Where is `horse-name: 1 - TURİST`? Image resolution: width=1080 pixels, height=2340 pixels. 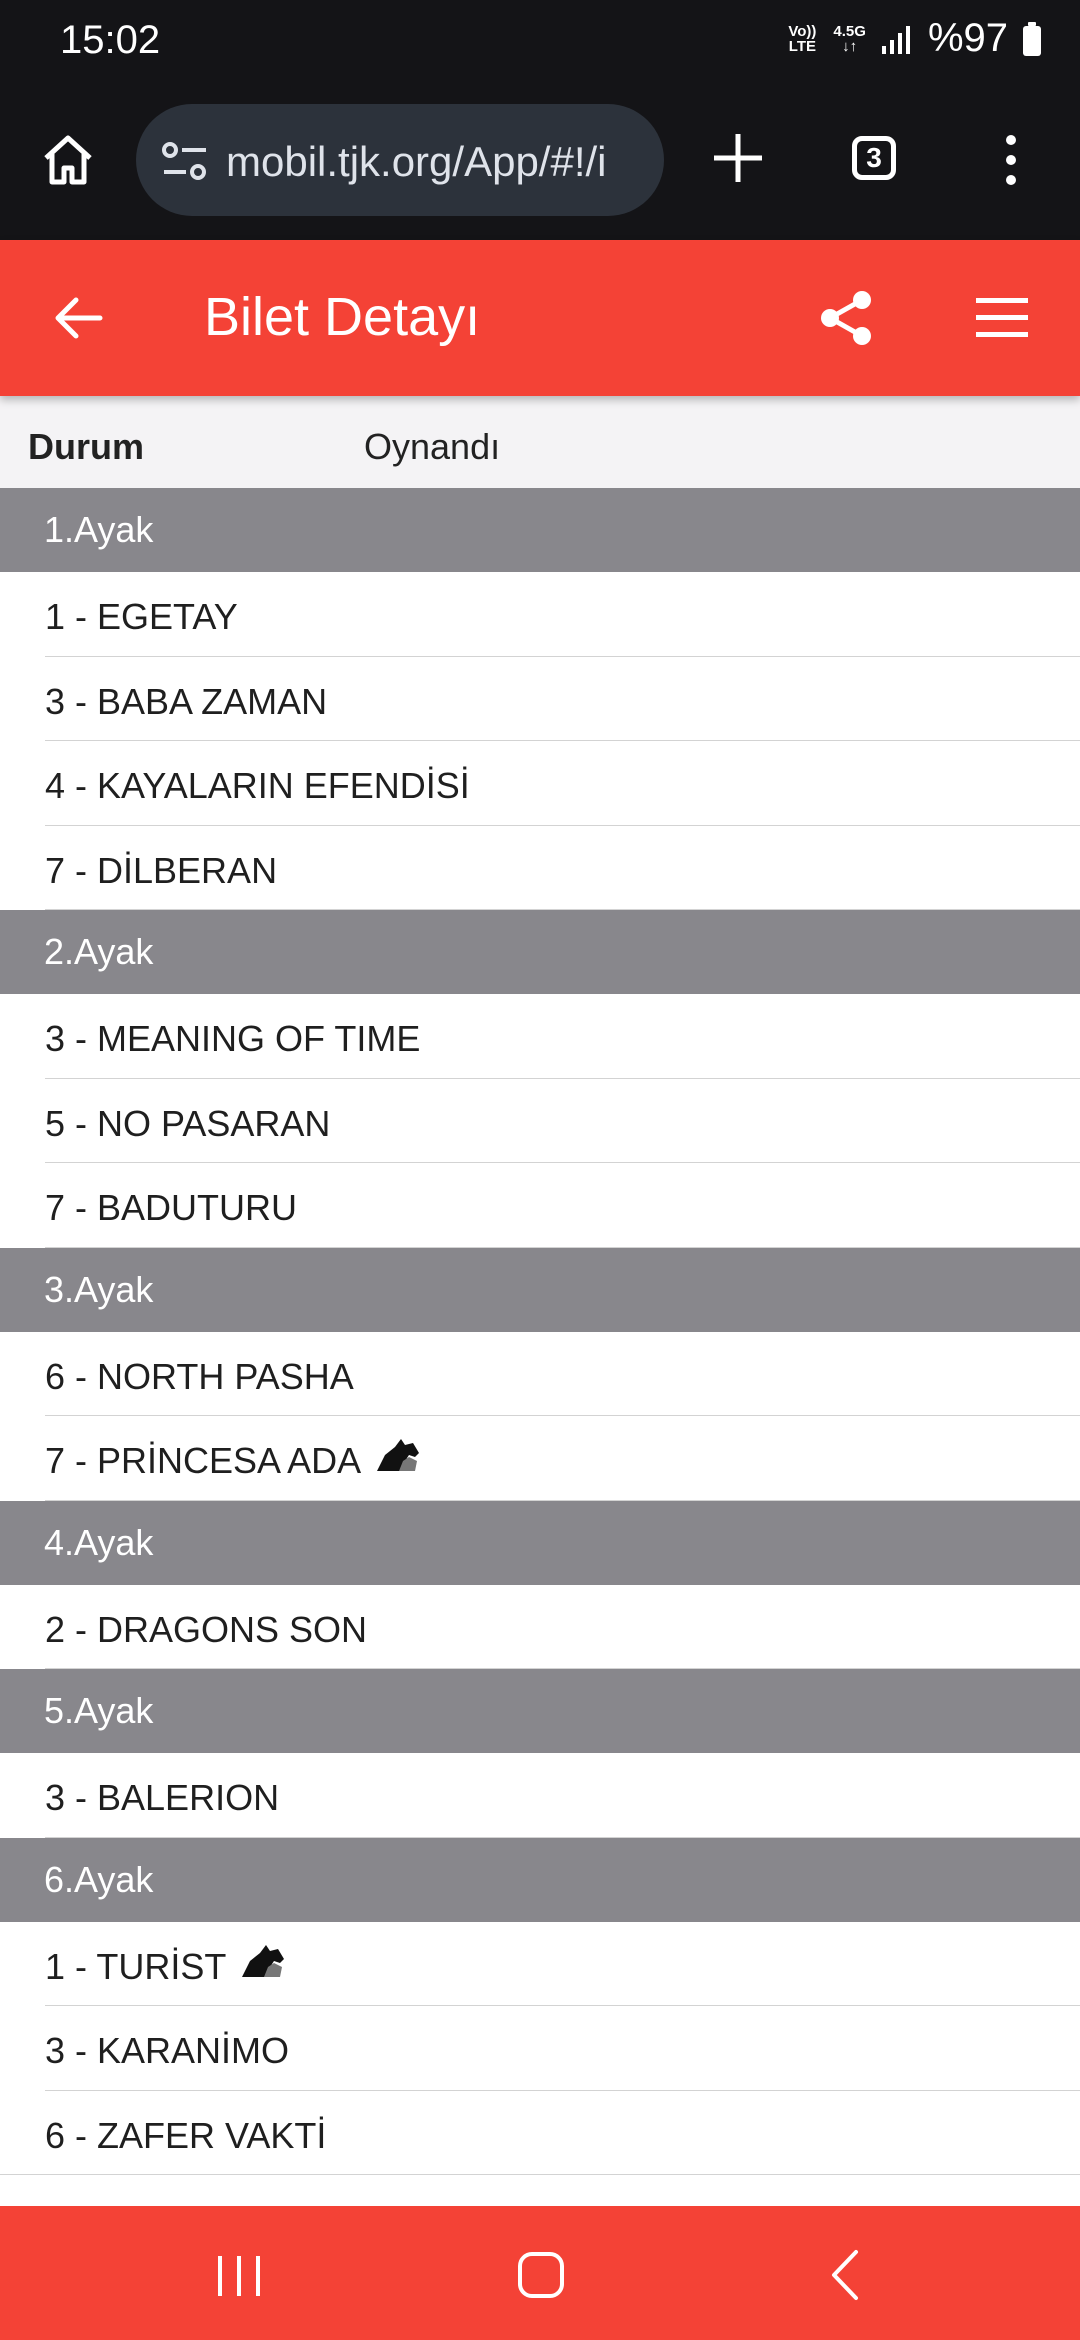
horse-name: 1 - TURİST is located at coordinates (136, 1966).